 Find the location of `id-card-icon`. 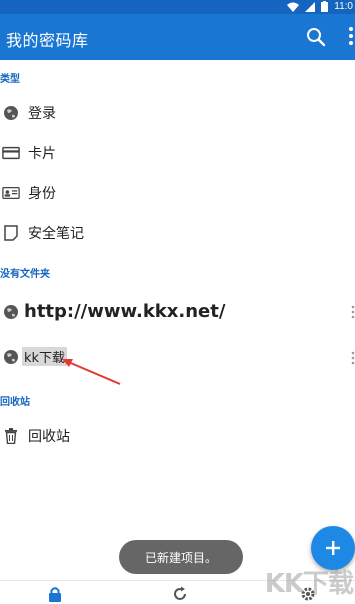

id-card-icon is located at coordinates (11, 193).